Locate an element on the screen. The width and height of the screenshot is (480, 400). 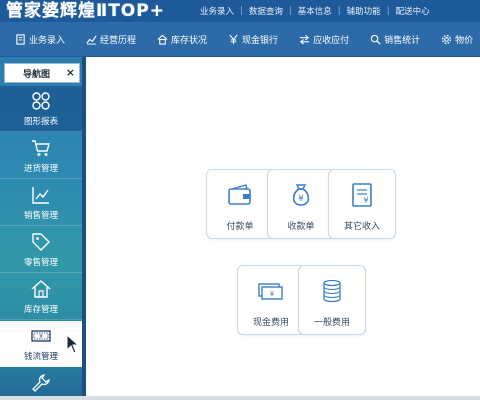
sidebar-item-retail-management: 零售管理 is located at coordinates (41, 250).